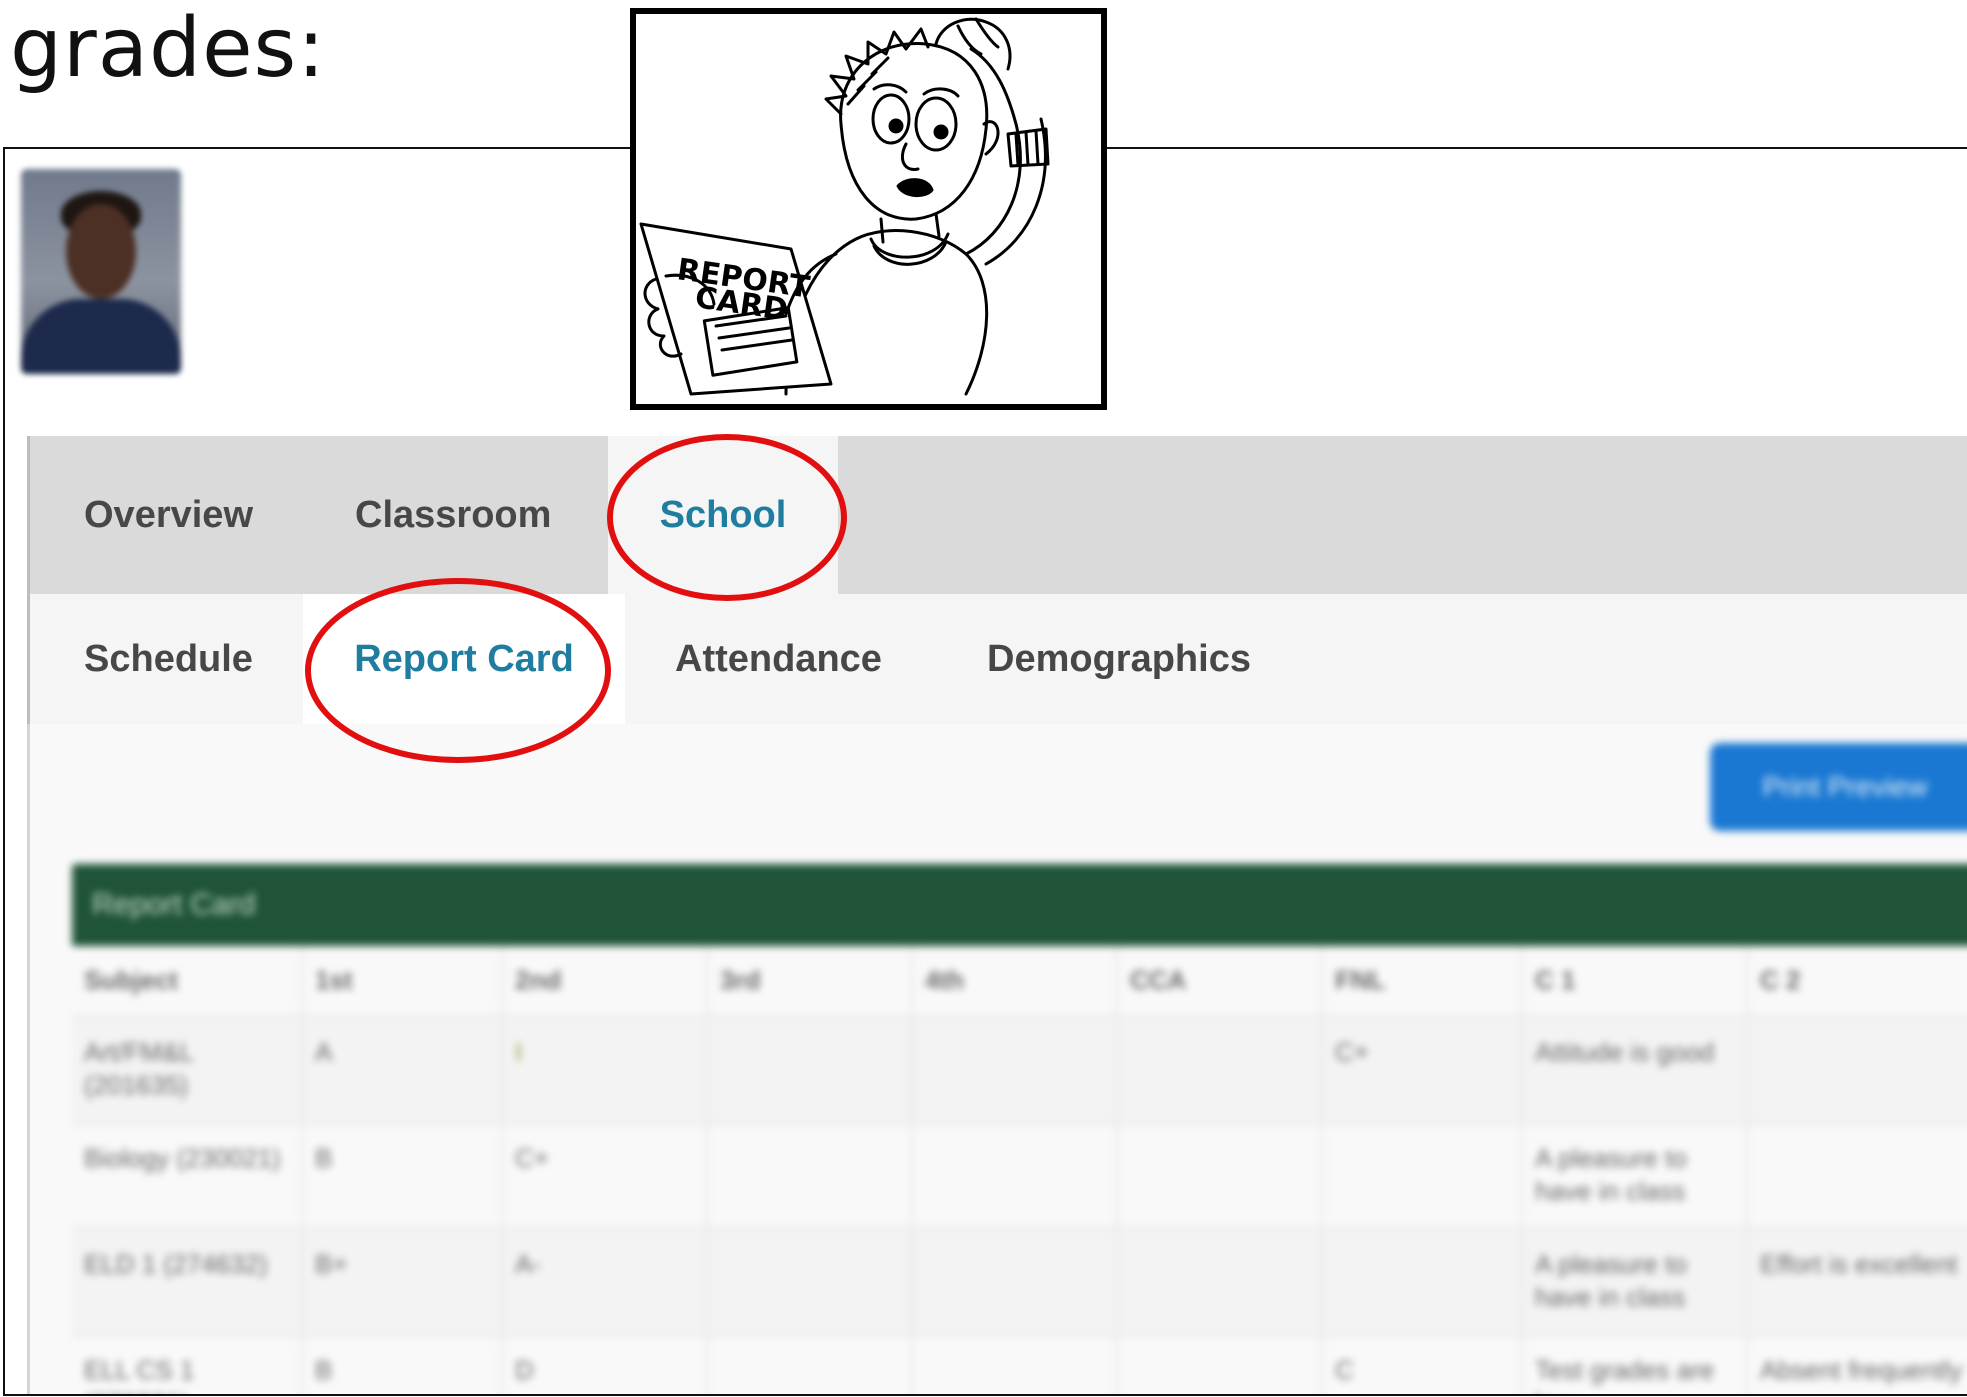 The image size is (1967, 1397). What do you see at coordinates (453, 515) in the screenshot?
I see `tab-classroom: Classroom` at bounding box center [453, 515].